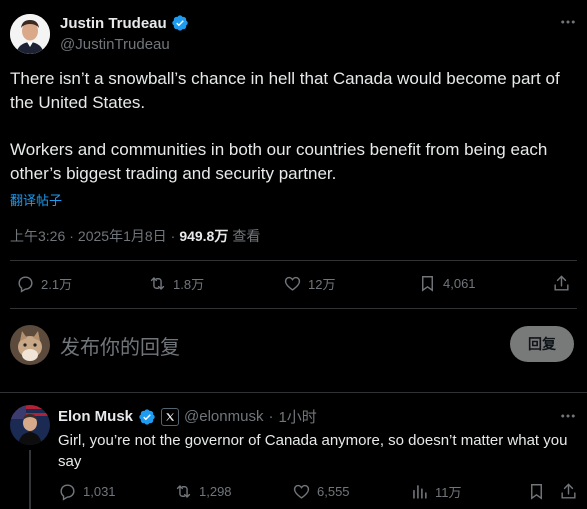 The width and height of the screenshot is (587, 509). I want to click on bookmark-button: 4,061, so click(447, 283).